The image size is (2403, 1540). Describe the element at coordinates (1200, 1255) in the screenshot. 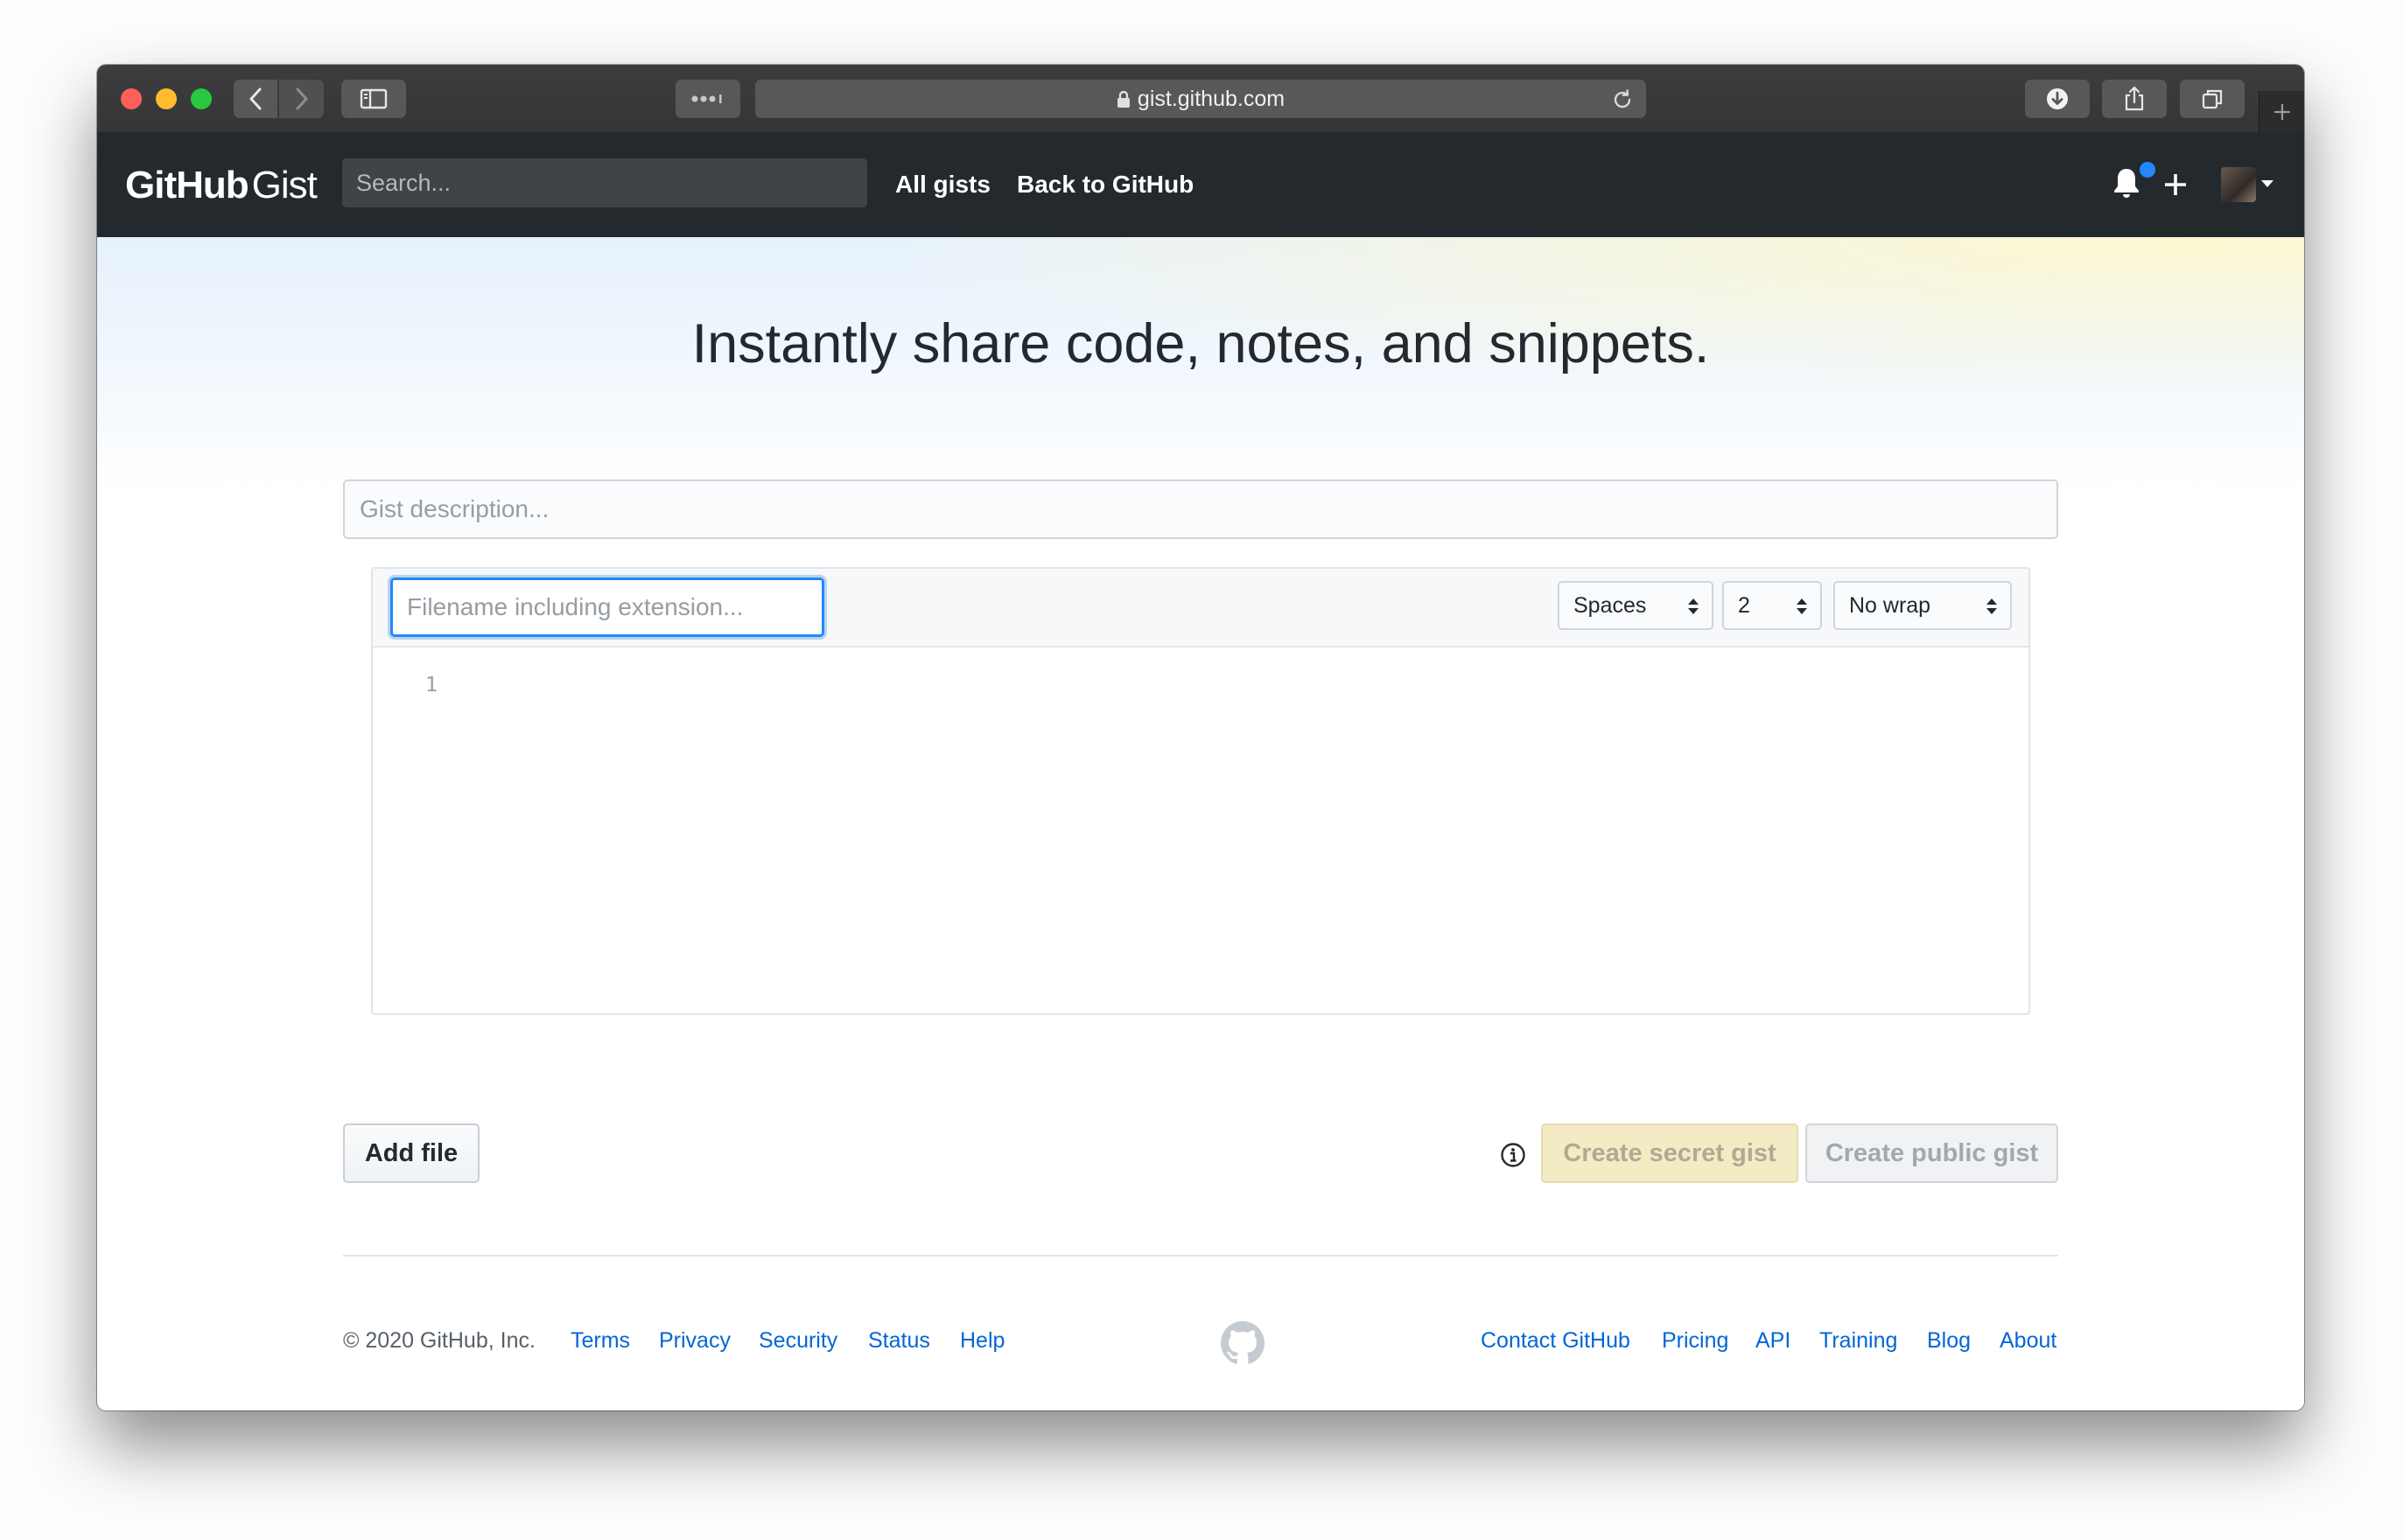

I see `footer-divider` at that location.